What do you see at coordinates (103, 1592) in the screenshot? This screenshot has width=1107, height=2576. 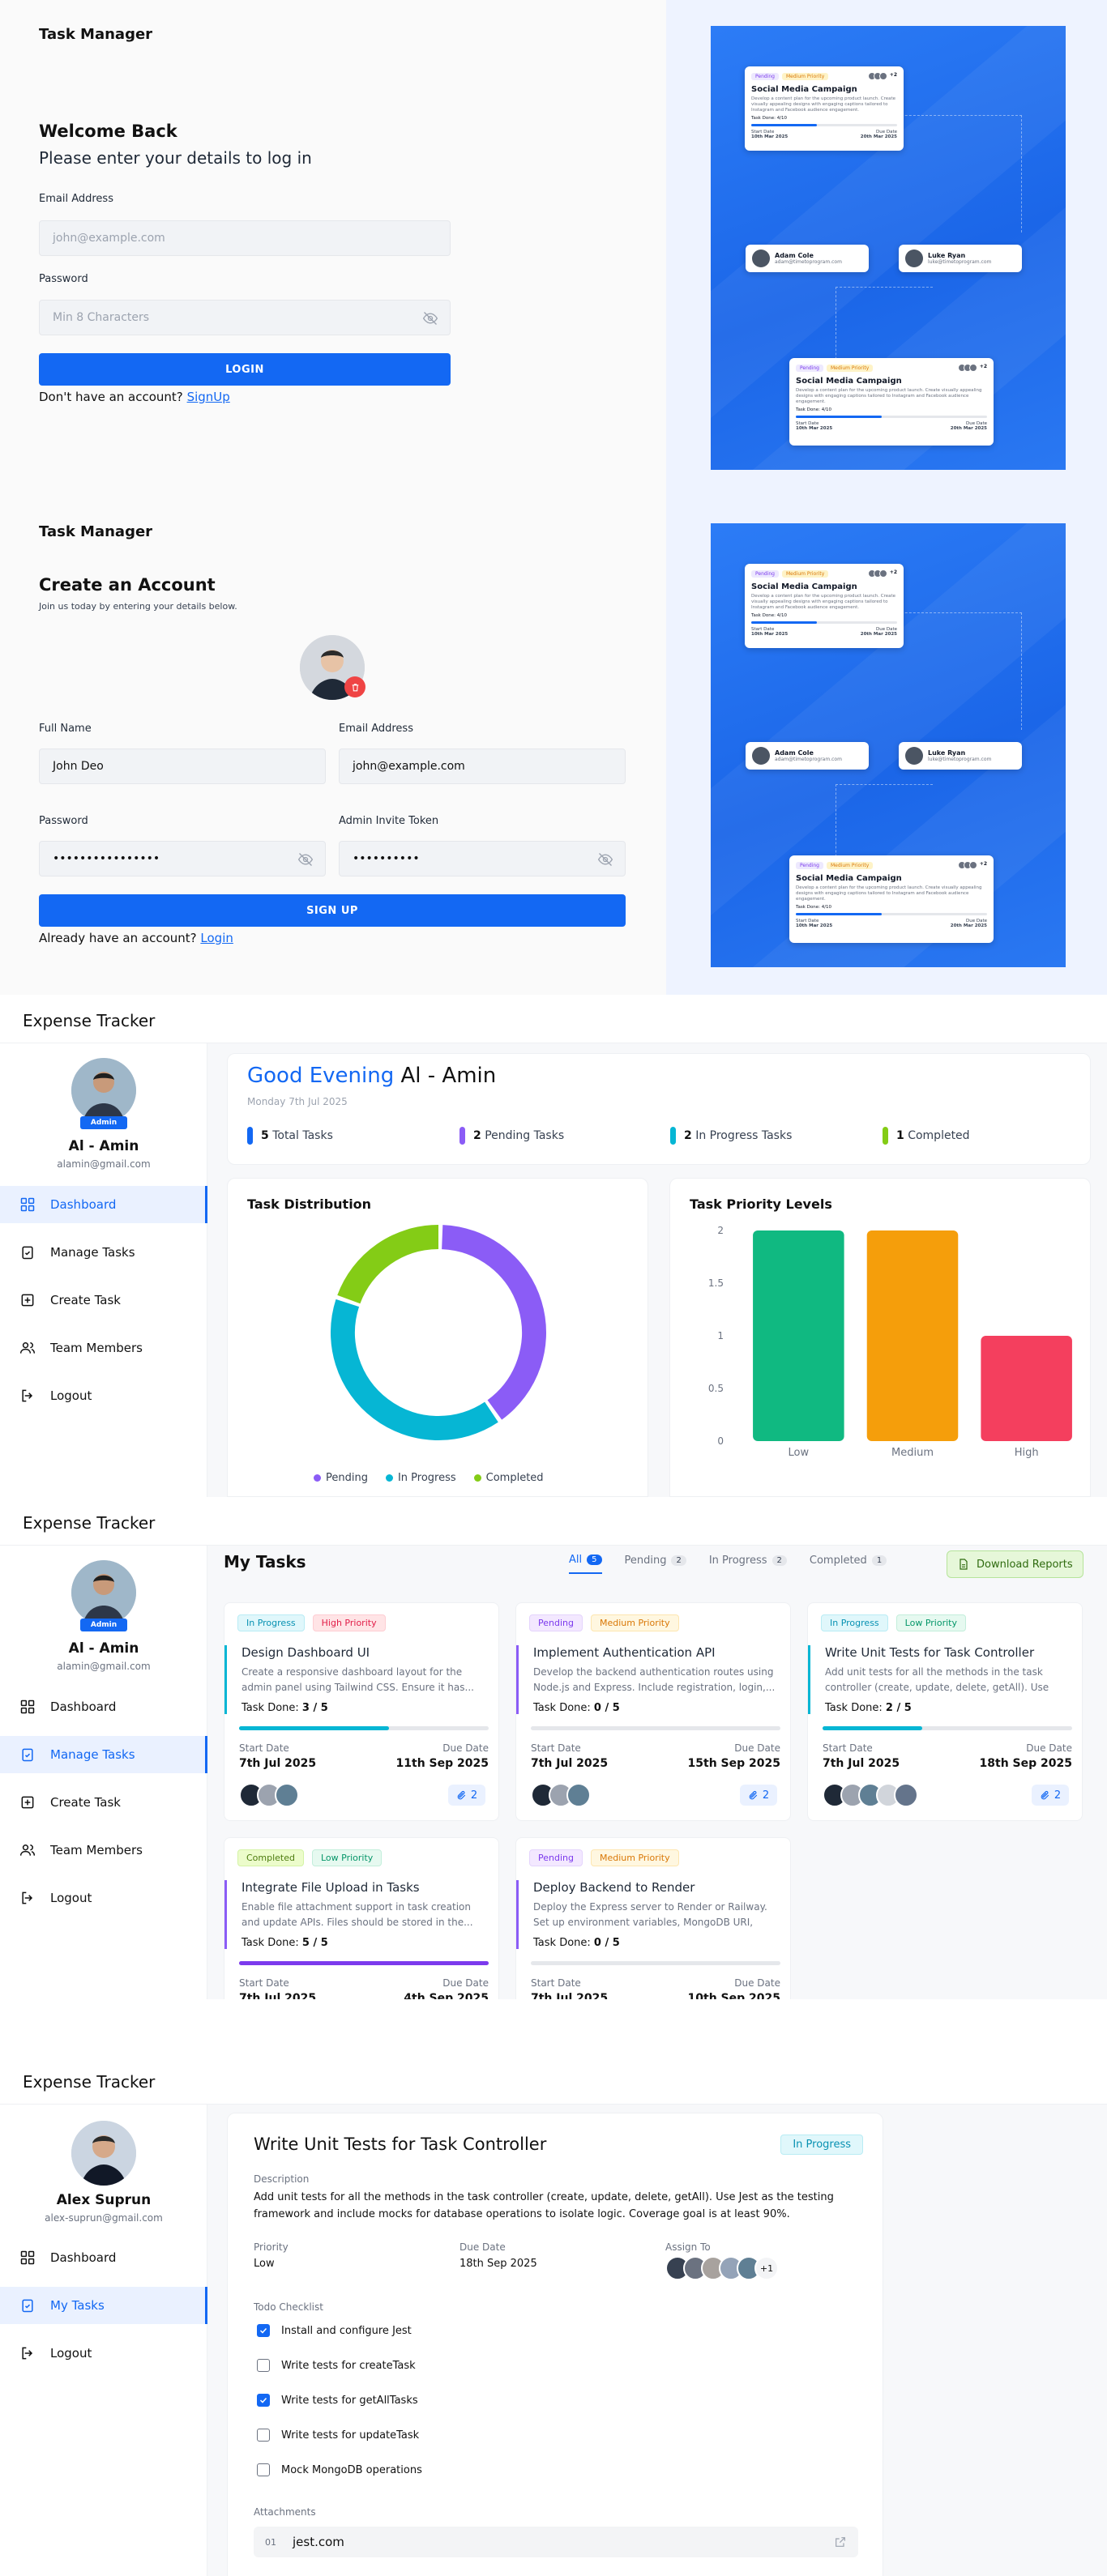 I see `avatar` at bounding box center [103, 1592].